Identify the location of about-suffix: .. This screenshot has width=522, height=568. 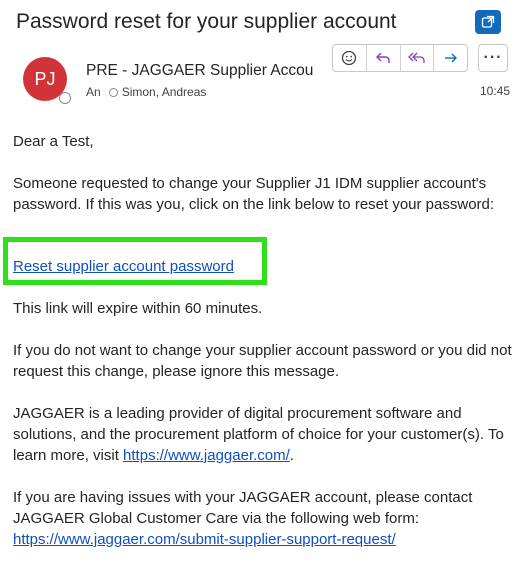
(291, 455).